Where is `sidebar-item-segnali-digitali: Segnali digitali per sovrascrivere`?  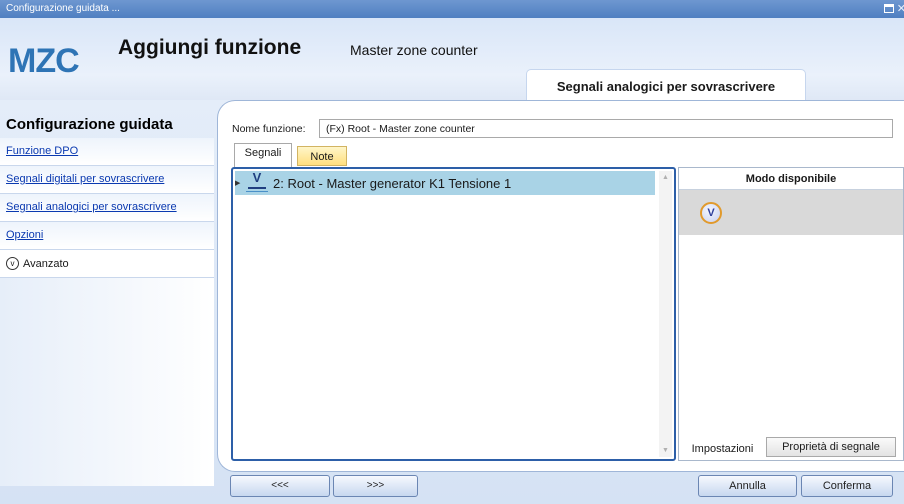 sidebar-item-segnali-digitali: Segnali digitali per sovrascrivere is located at coordinates (107, 180).